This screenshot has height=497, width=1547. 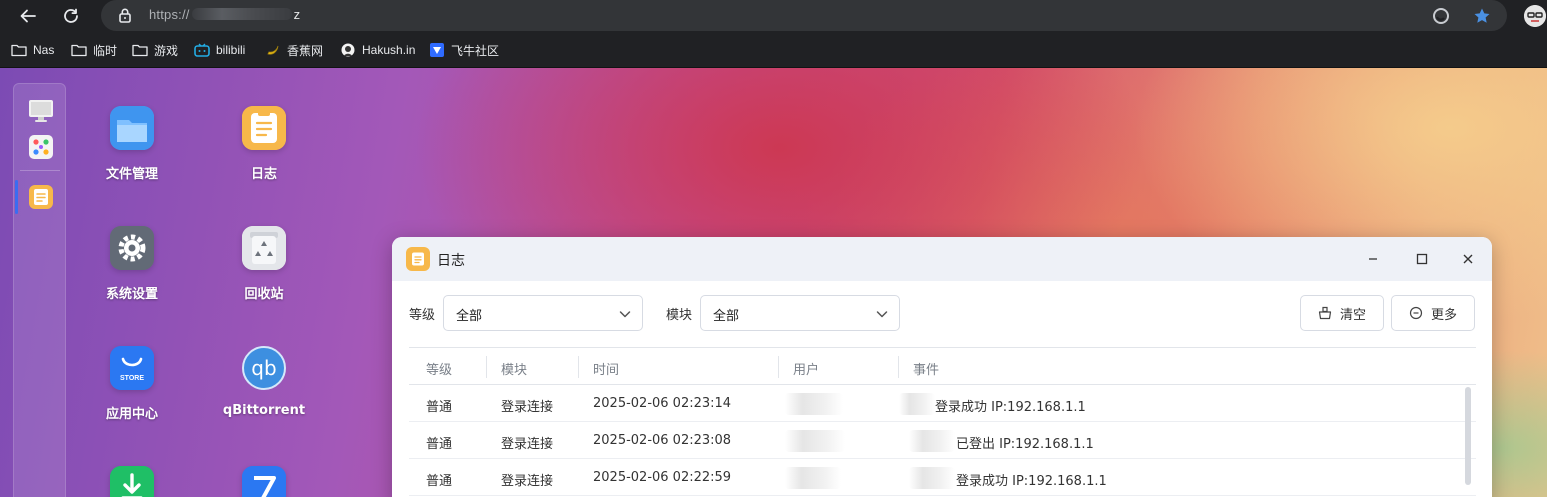 I want to click on bookmark-bilibili: bilibili, so click(x=219, y=50).